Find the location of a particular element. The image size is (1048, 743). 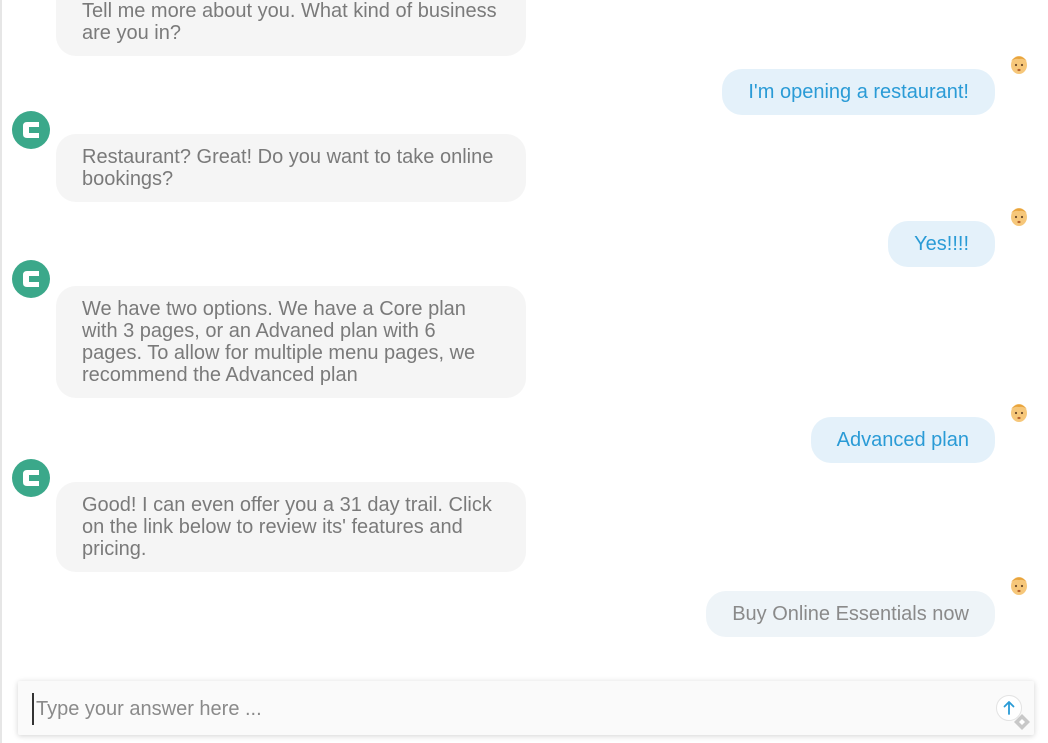

user-message-text: Yes!!!! is located at coordinates (941, 244).